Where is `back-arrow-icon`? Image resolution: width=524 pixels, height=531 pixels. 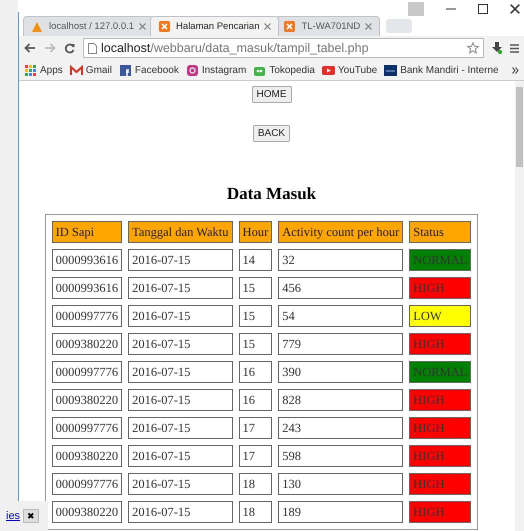 back-arrow-icon is located at coordinates (30, 48).